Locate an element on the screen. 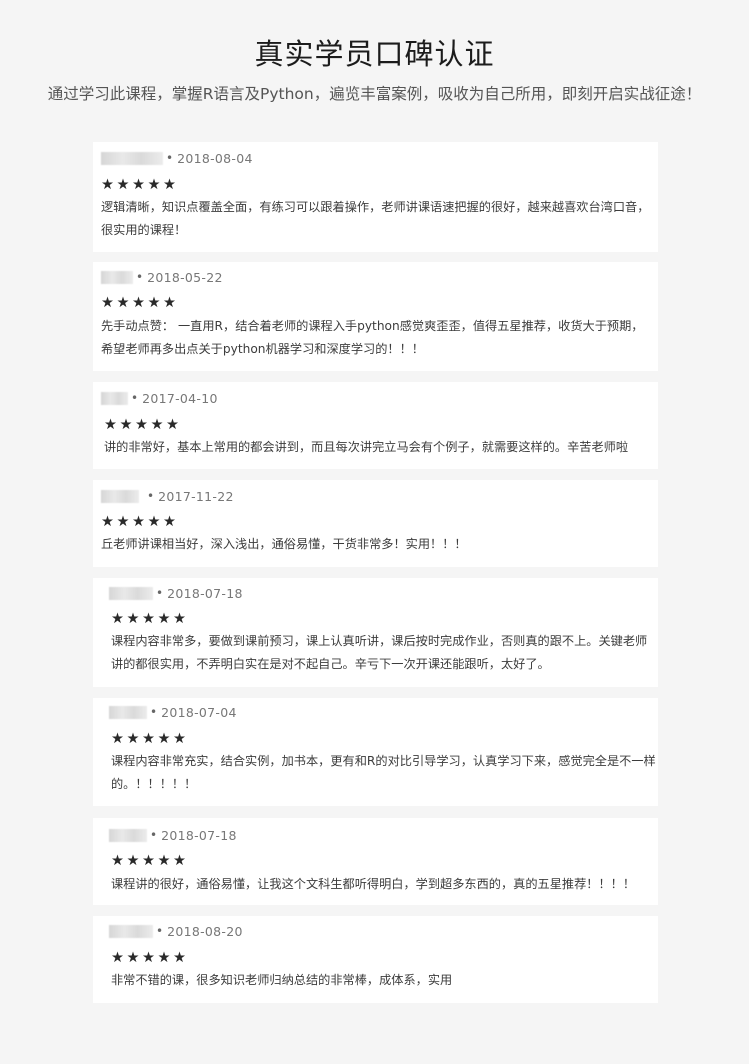  review-meta: • 2017-04-10 is located at coordinates (159, 398).